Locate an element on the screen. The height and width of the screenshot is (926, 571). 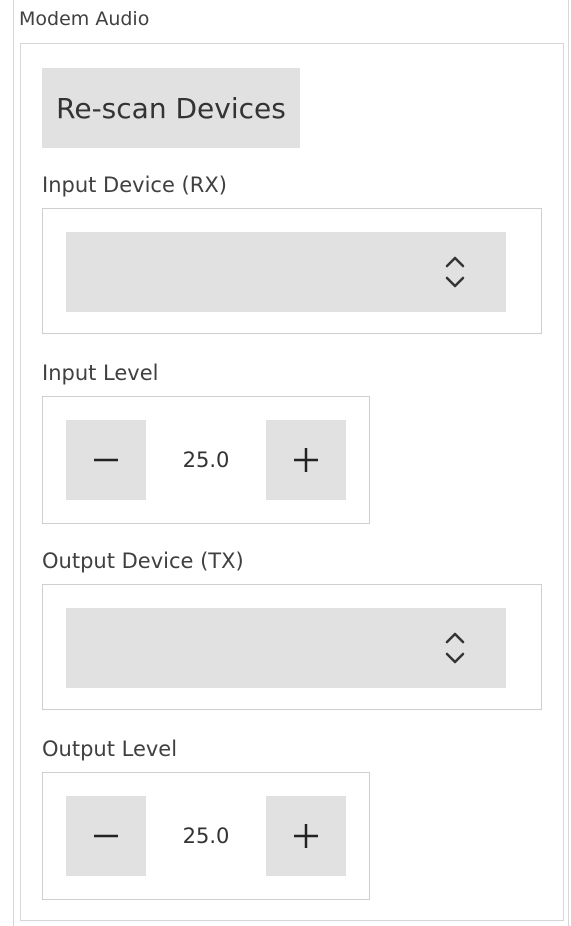
output-level-stepper: 25.0 is located at coordinates (206, 836).